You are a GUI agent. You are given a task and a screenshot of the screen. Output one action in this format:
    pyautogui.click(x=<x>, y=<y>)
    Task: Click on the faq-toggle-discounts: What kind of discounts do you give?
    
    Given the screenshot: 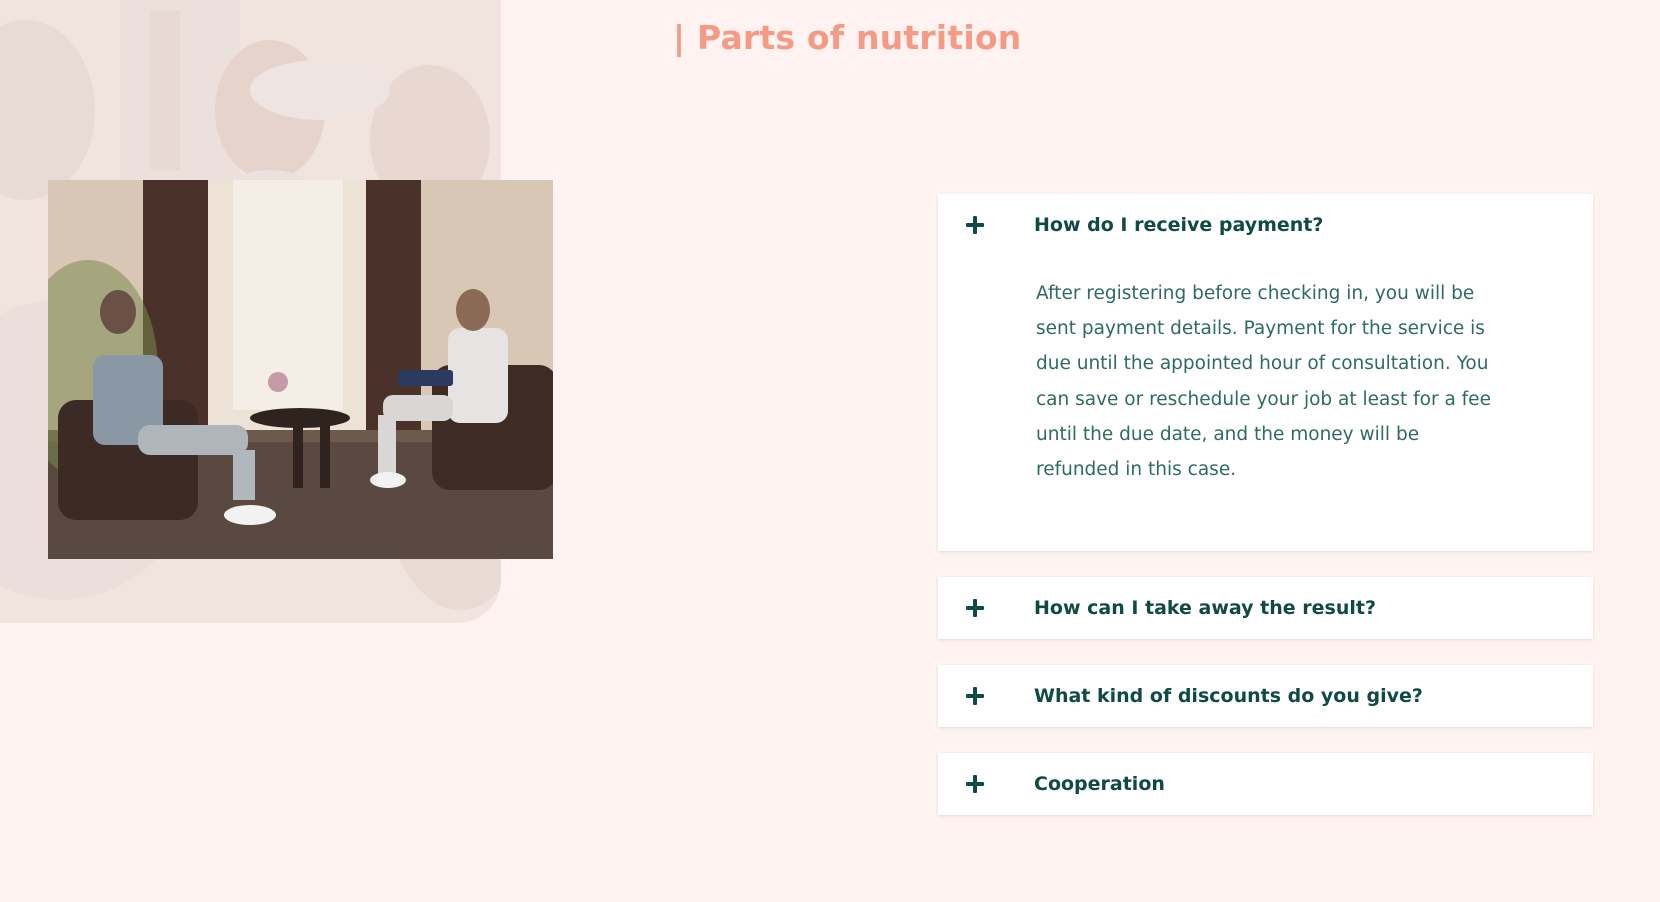 What is the action you would take?
    pyautogui.click(x=1265, y=696)
    